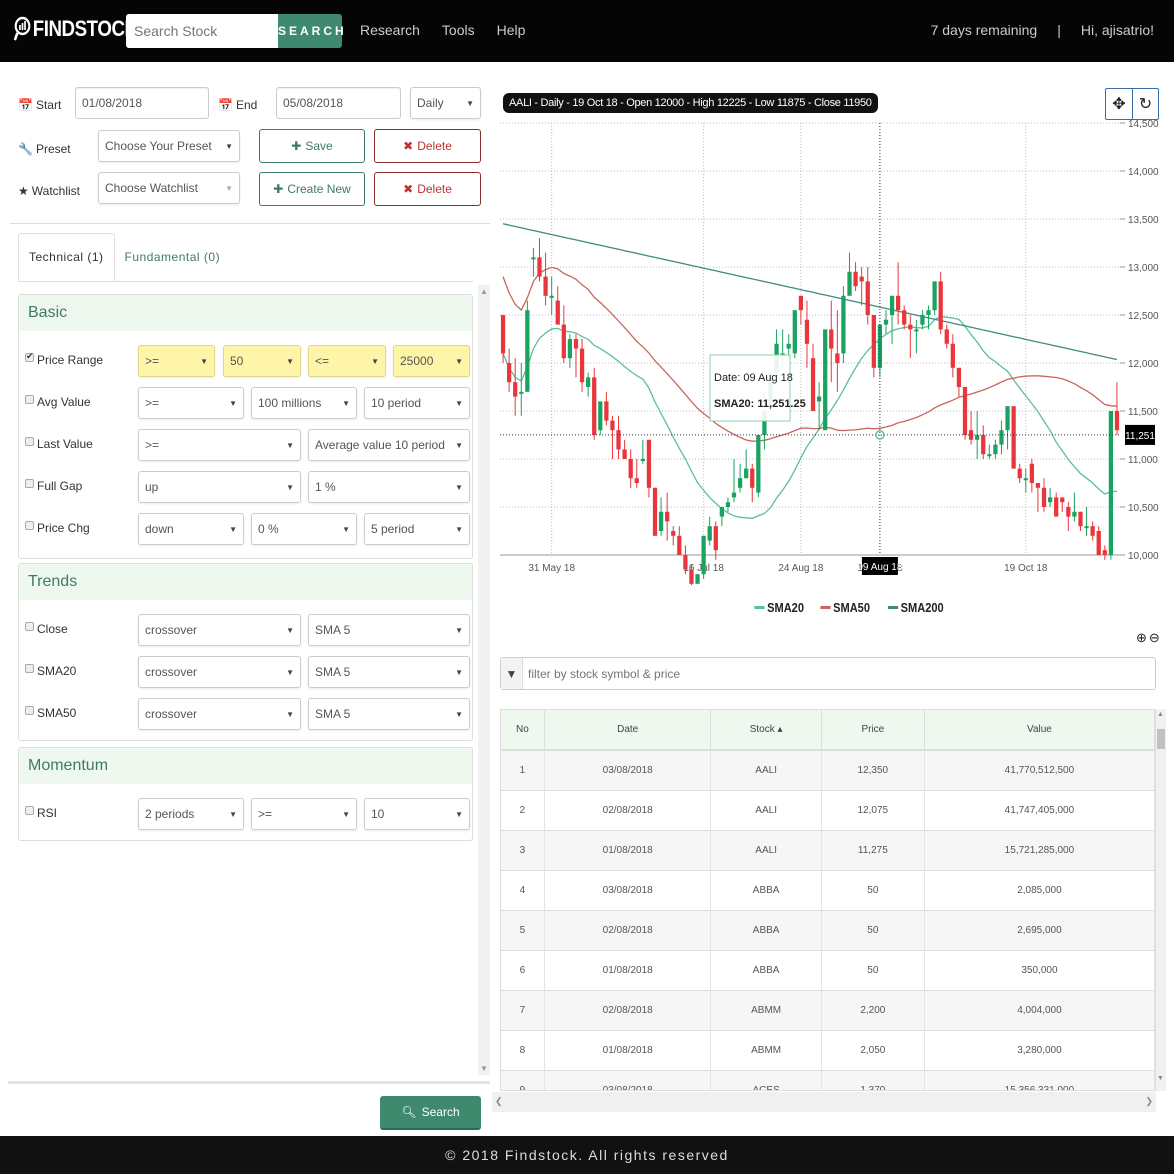  What do you see at coordinates (219, 630) in the screenshot?
I see `close-condition: crossover ▼` at bounding box center [219, 630].